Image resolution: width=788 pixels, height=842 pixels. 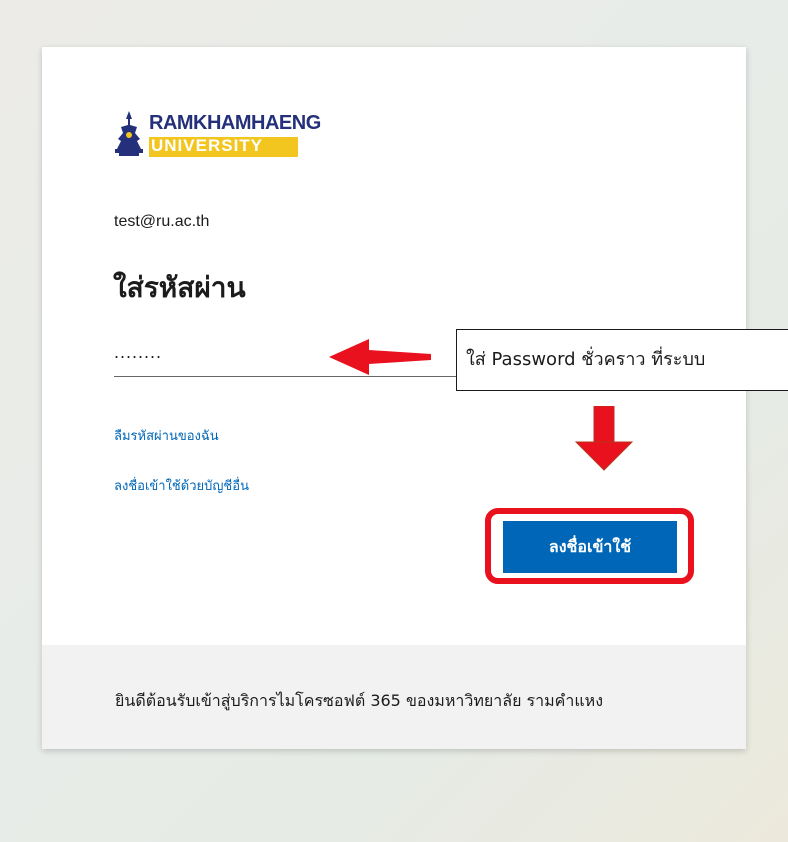 I want to click on forgot-password-link: ลืมรหัสผ่านของฉัน, so click(x=166, y=435).